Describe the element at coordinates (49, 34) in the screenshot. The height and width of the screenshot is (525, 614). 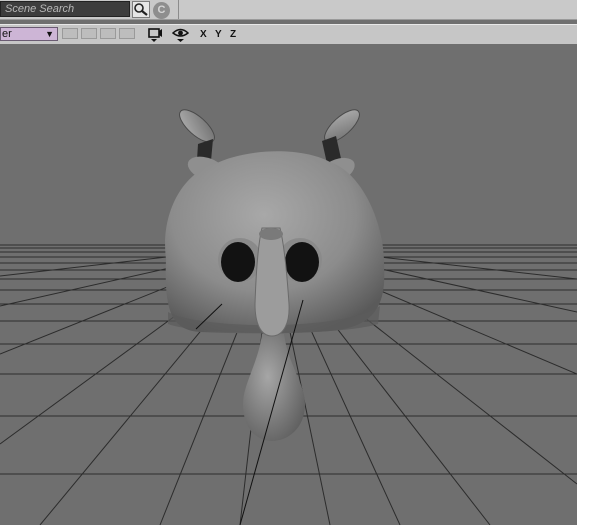
I see `dropdown-arrow-icon: ▼` at that location.